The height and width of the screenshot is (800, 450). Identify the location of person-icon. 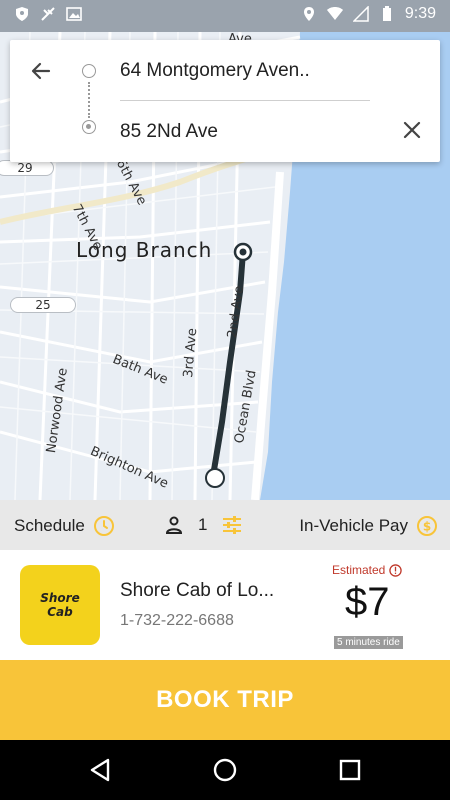
(174, 525).